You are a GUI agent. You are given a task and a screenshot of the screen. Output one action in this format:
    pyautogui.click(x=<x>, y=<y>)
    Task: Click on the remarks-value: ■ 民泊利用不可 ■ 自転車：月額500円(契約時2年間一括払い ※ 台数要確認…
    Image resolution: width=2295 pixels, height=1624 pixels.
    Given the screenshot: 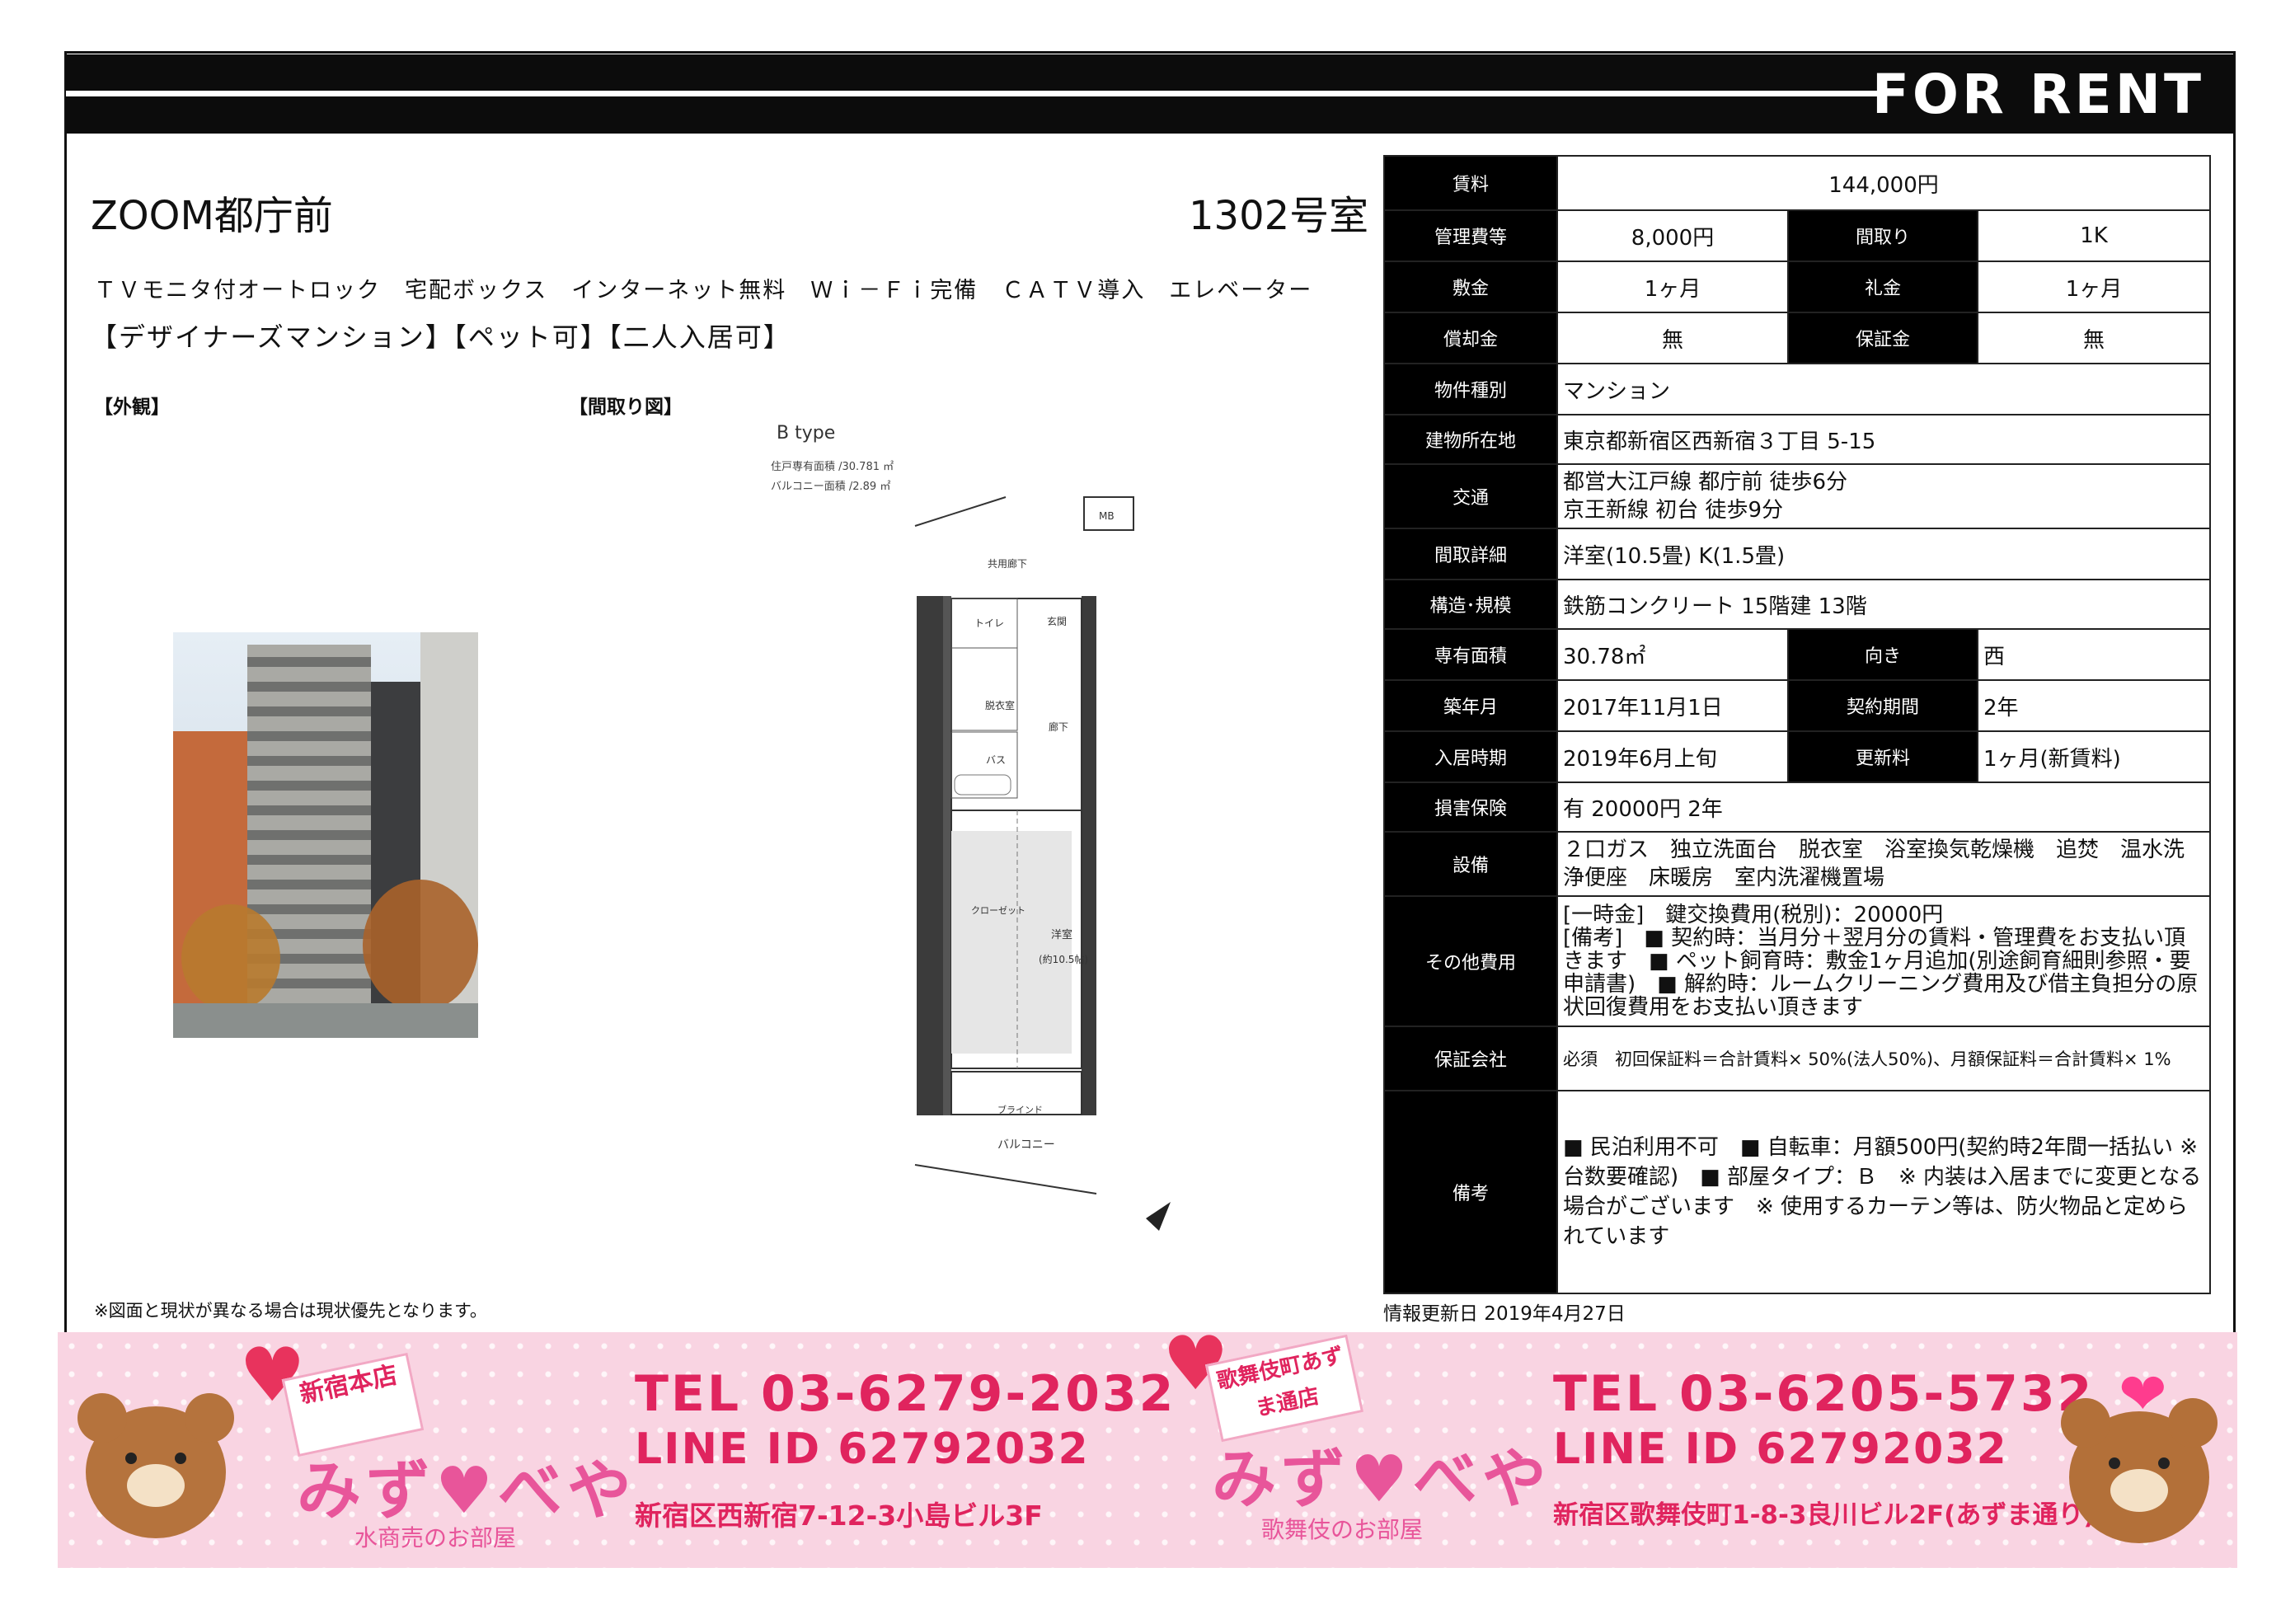 What is the action you would take?
    pyautogui.click(x=1884, y=1192)
    